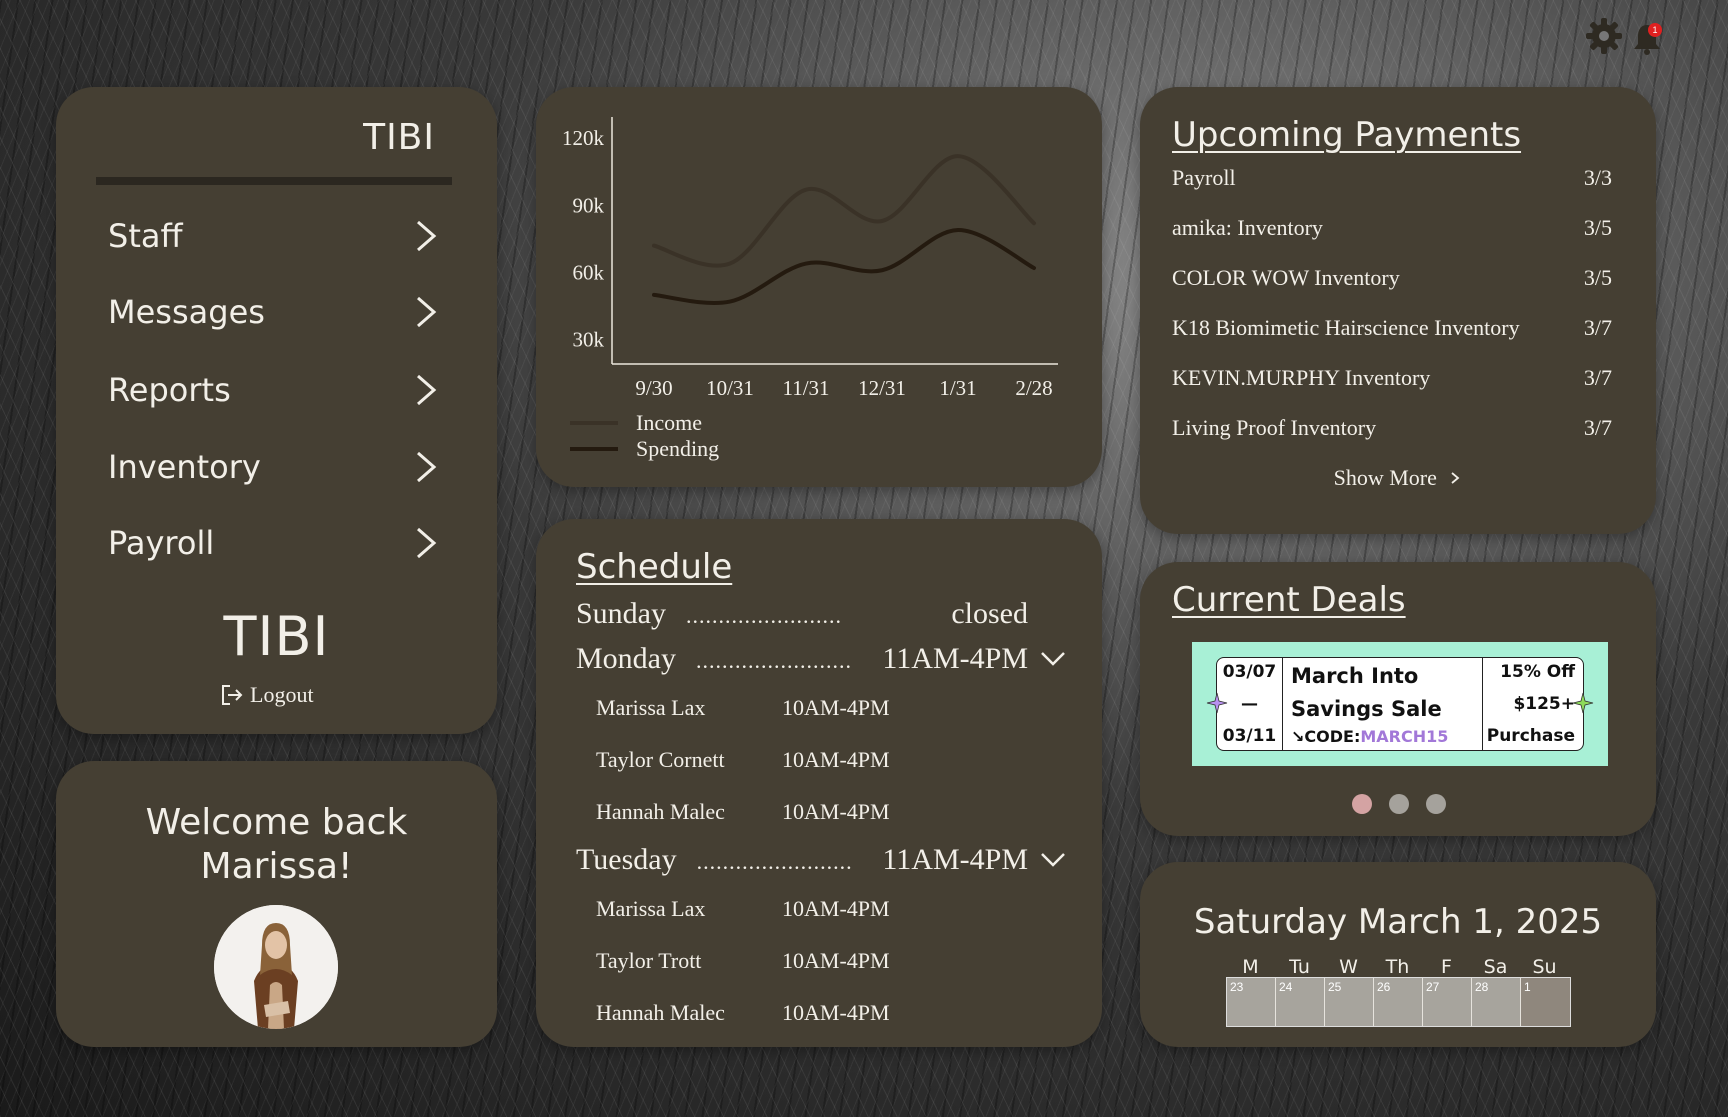  What do you see at coordinates (844, 211) in the screenshot?
I see `series-line-income` at bounding box center [844, 211].